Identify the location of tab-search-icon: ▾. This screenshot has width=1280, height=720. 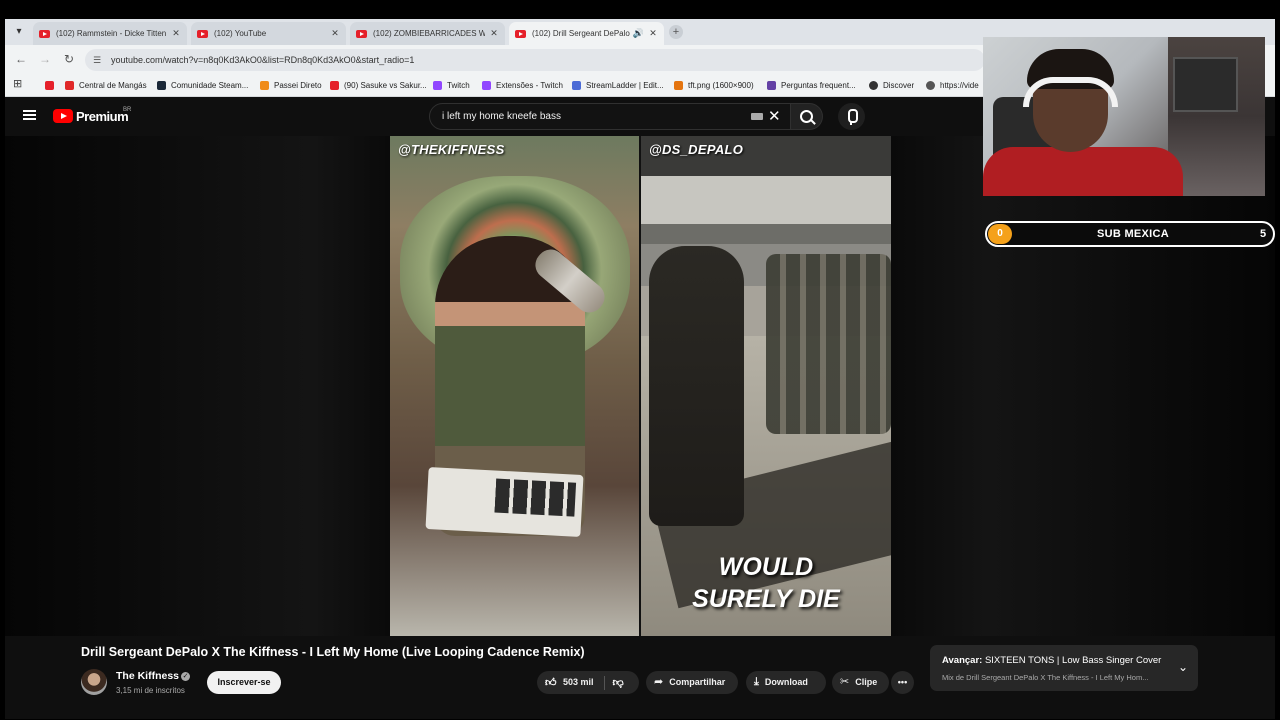
(19, 32).